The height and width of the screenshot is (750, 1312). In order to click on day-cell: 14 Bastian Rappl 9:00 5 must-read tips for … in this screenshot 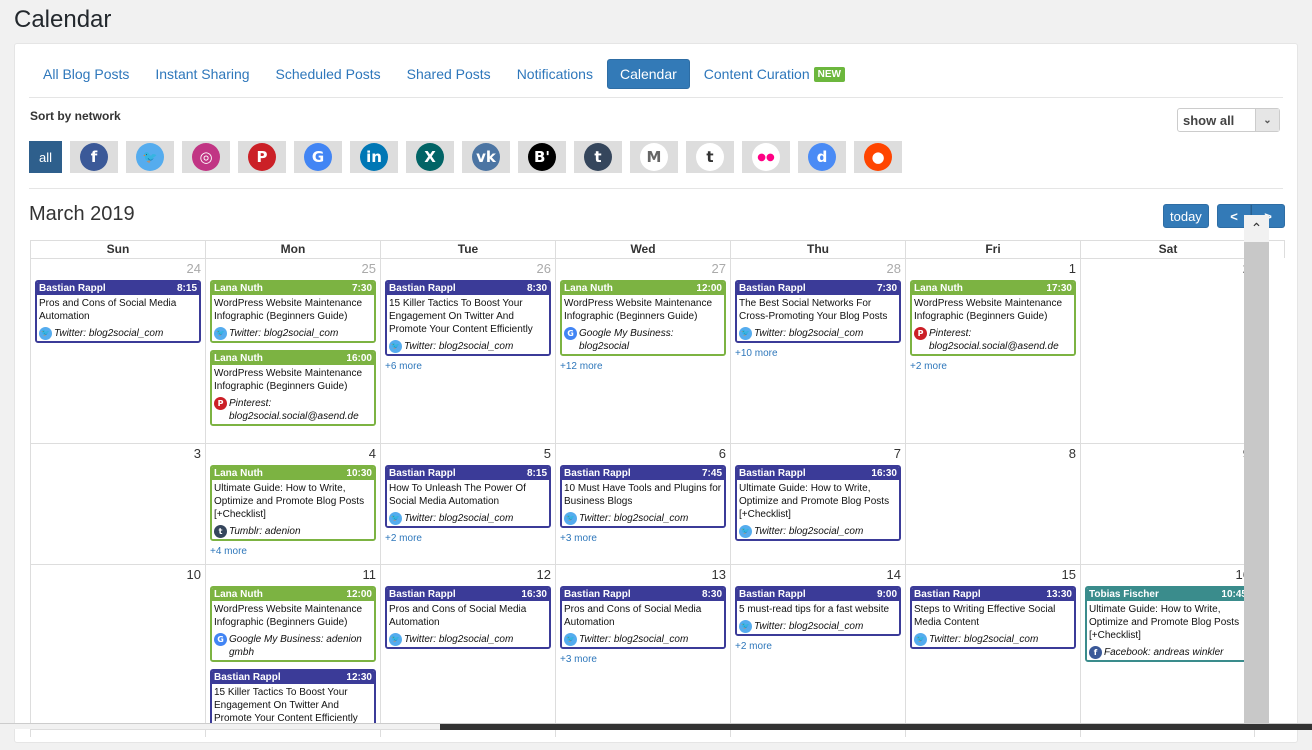, I will do `click(817, 651)`.